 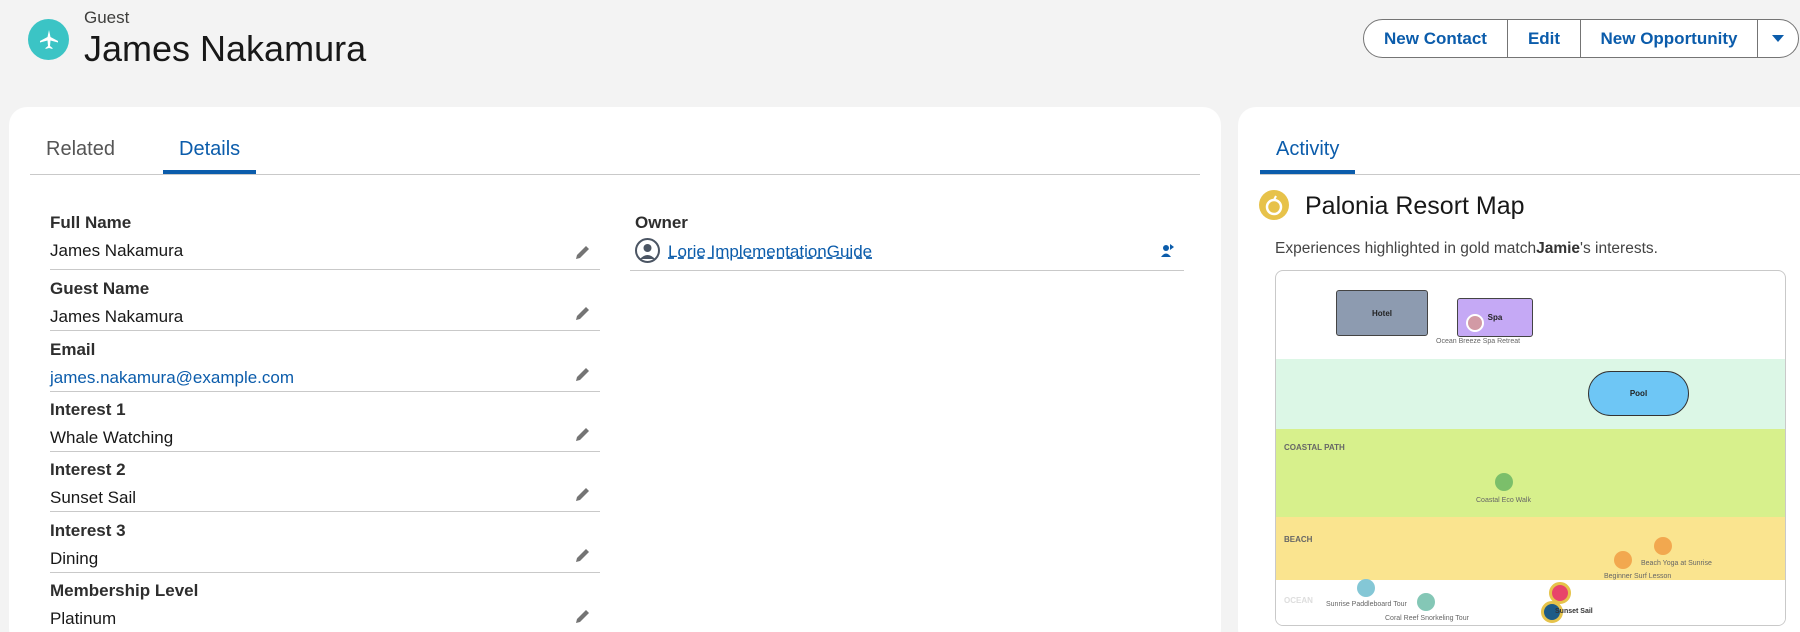 I want to click on apple-icon, so click(x=1274, y=205).